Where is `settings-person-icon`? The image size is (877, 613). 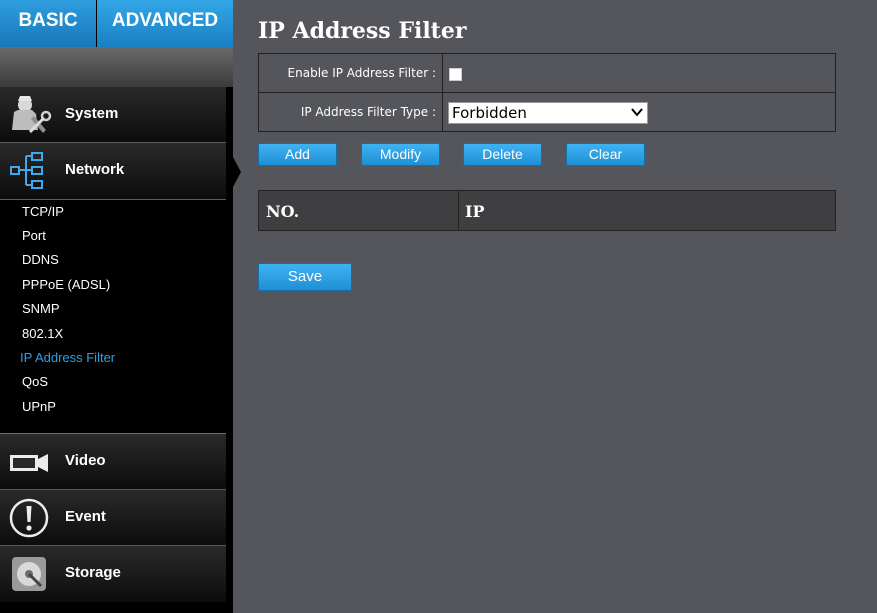
settings-person-icon is located at coordinates (32, 115).